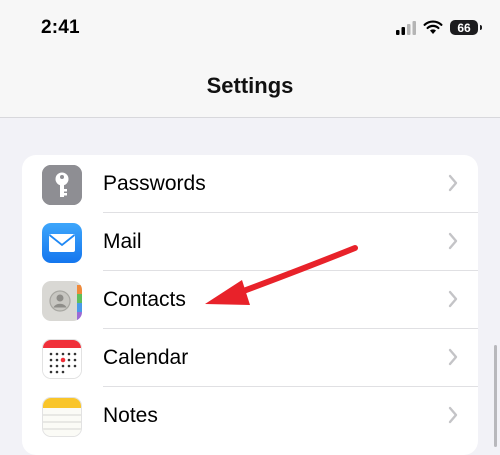 The height and width of the screenshot is (455, 500). What do you see at coordinates (122, 241) in the screenshot?
I see `settings-row-label: Mail` at bounding box center [122, 241].